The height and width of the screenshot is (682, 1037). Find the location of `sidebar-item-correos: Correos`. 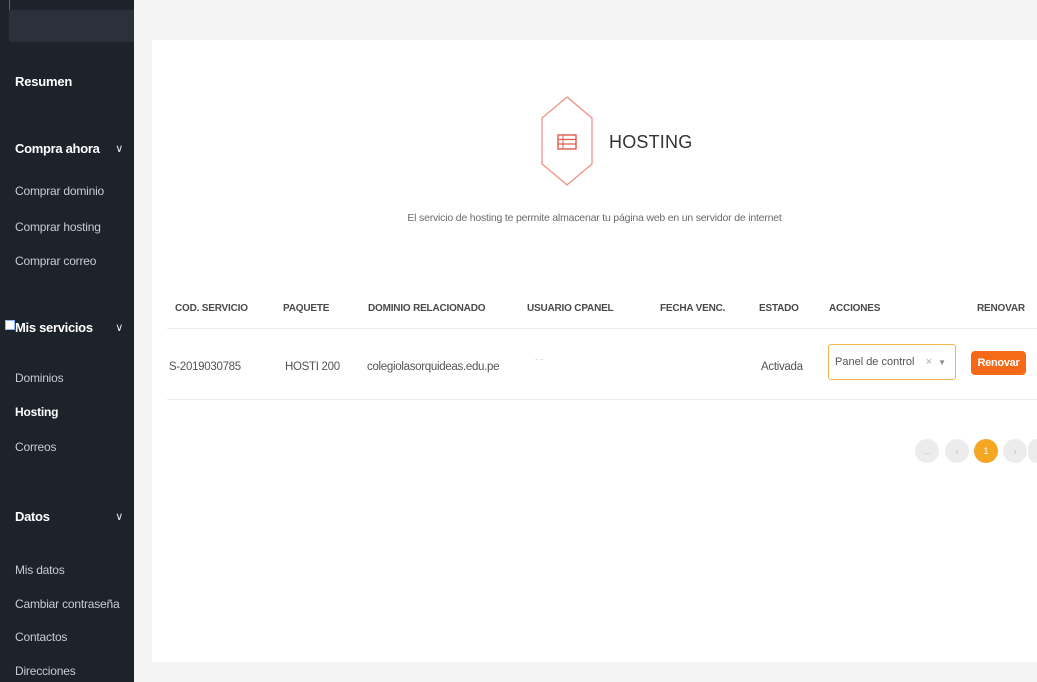

sidebar-item-correos: Correos is located at coordinates (35, 447).